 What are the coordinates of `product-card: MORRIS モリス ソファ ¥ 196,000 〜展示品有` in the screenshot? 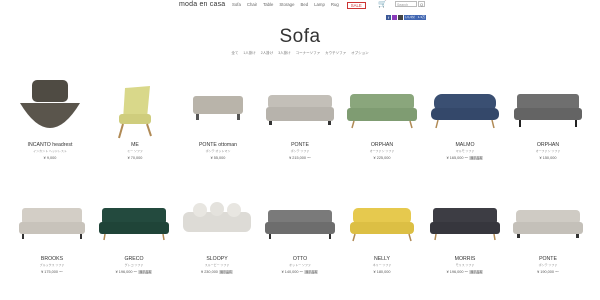 It's located at (465, 235).